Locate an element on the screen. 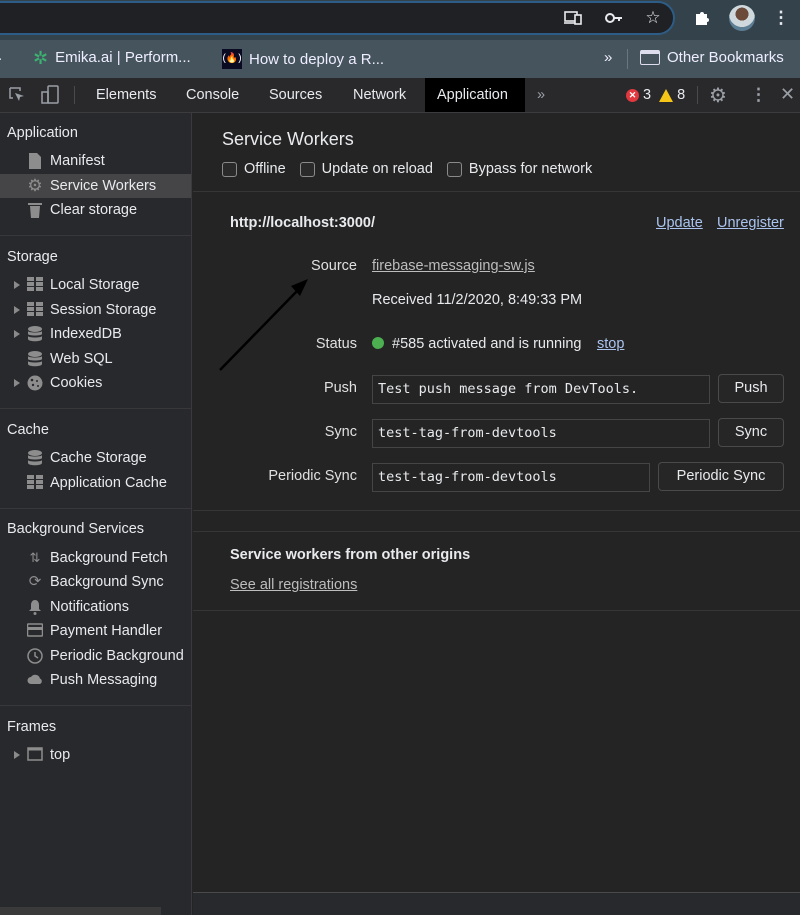  received-timestamp: Received 11/2/2020, 8:49:33 PM is located at coordinates (477, 300).